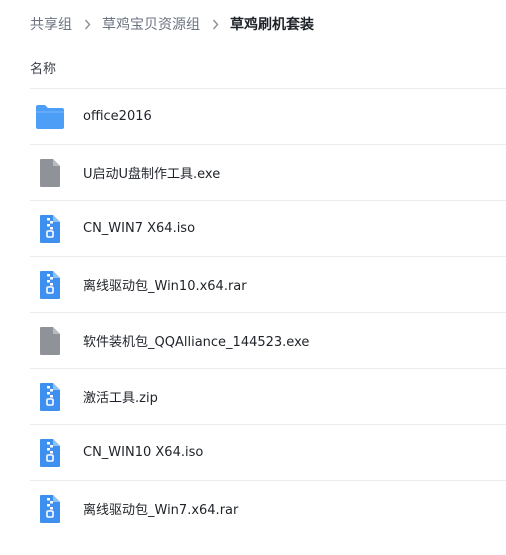 Image resolution: width=506 pixels, height=555 pixels. What do you see at coordinates (143, 452) in the screenshot?
I see `file-name: CN_WIN10 X64.iso` at bounding box center [143, 452].